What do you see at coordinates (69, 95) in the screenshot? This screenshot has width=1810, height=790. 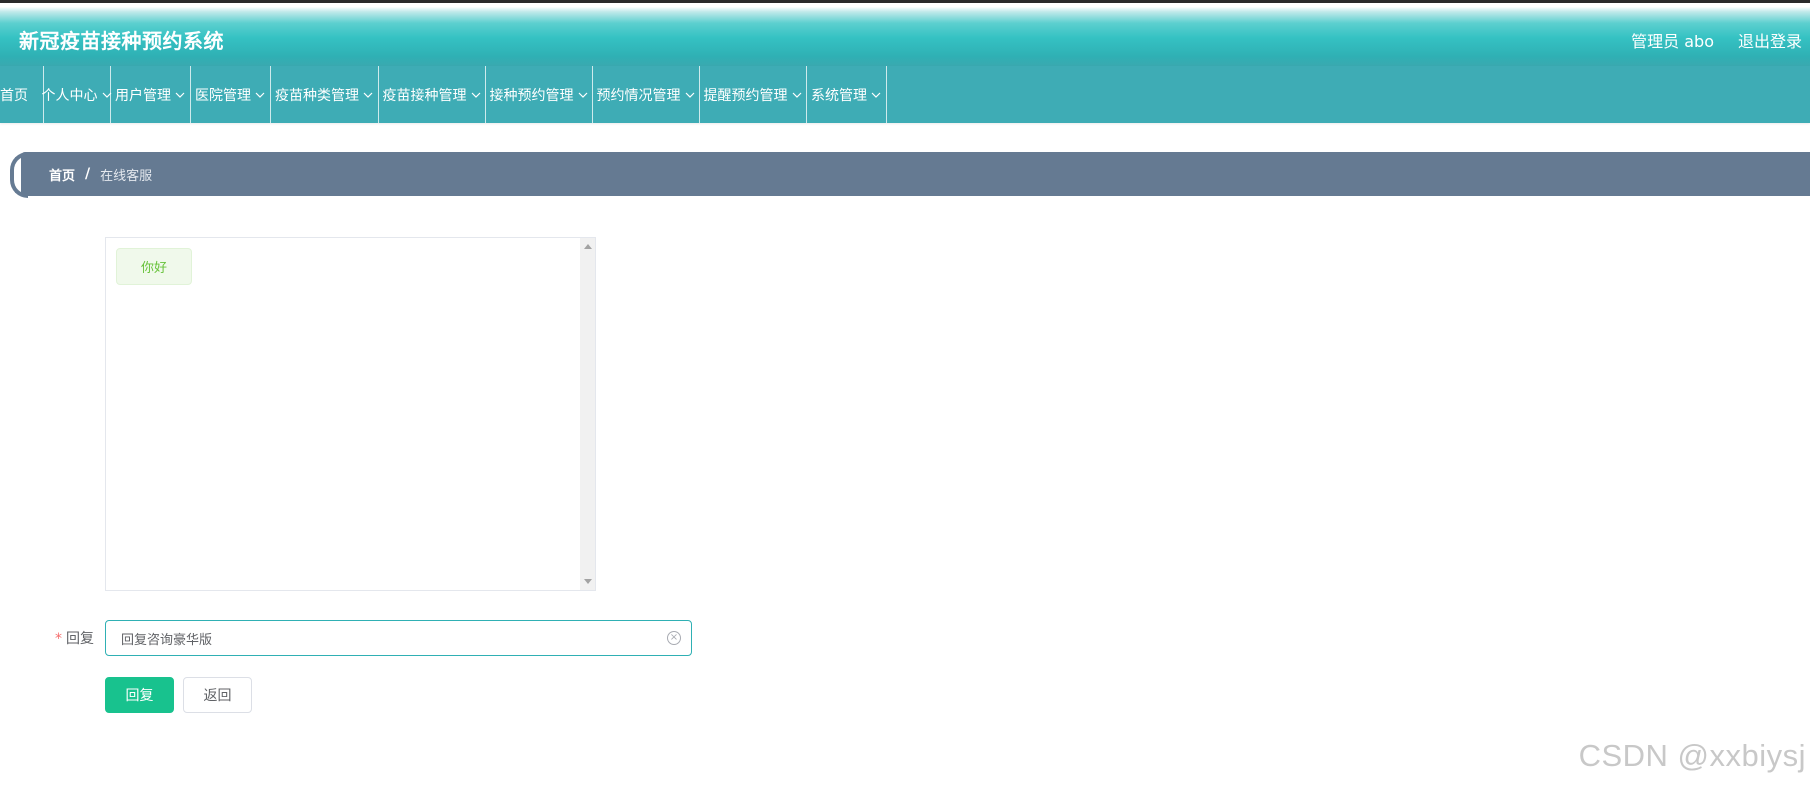 I see `nav-item-label: 个人中心` at bounding box center [69, 95].